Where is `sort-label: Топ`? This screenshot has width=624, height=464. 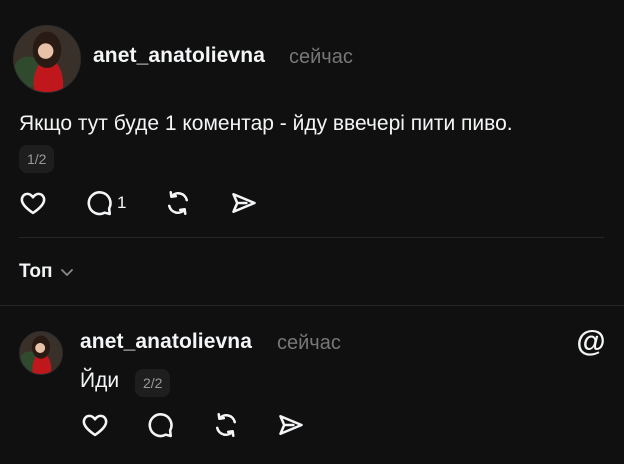
sort-label: Топ is located at coordinates (36, 271).